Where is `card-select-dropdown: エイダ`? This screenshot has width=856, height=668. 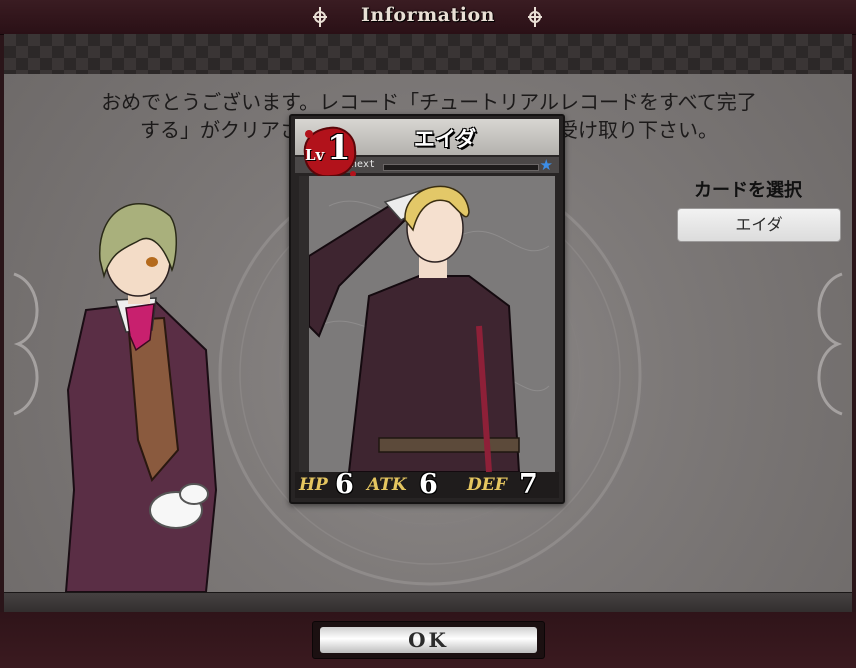 card-select-dropdown: エイダ is located at coordinates (759, 225).